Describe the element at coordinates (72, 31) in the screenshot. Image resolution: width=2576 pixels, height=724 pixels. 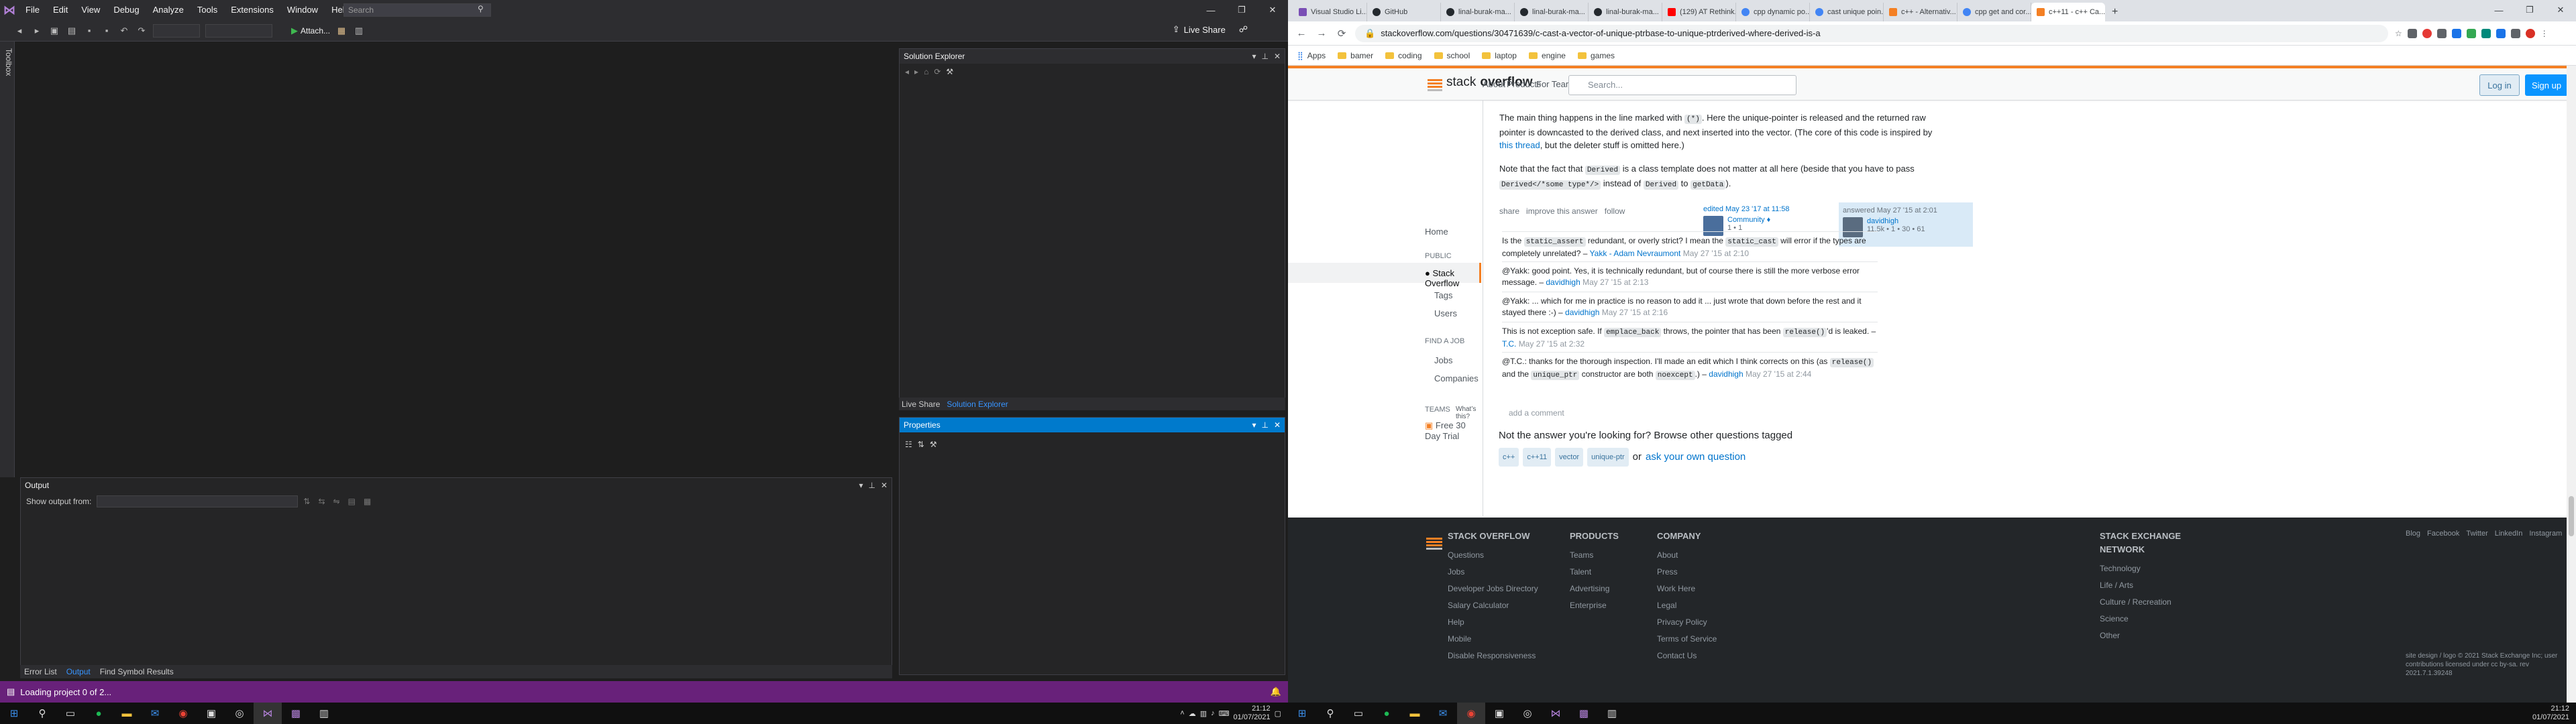
I see `open-icon: ▤` at that location.